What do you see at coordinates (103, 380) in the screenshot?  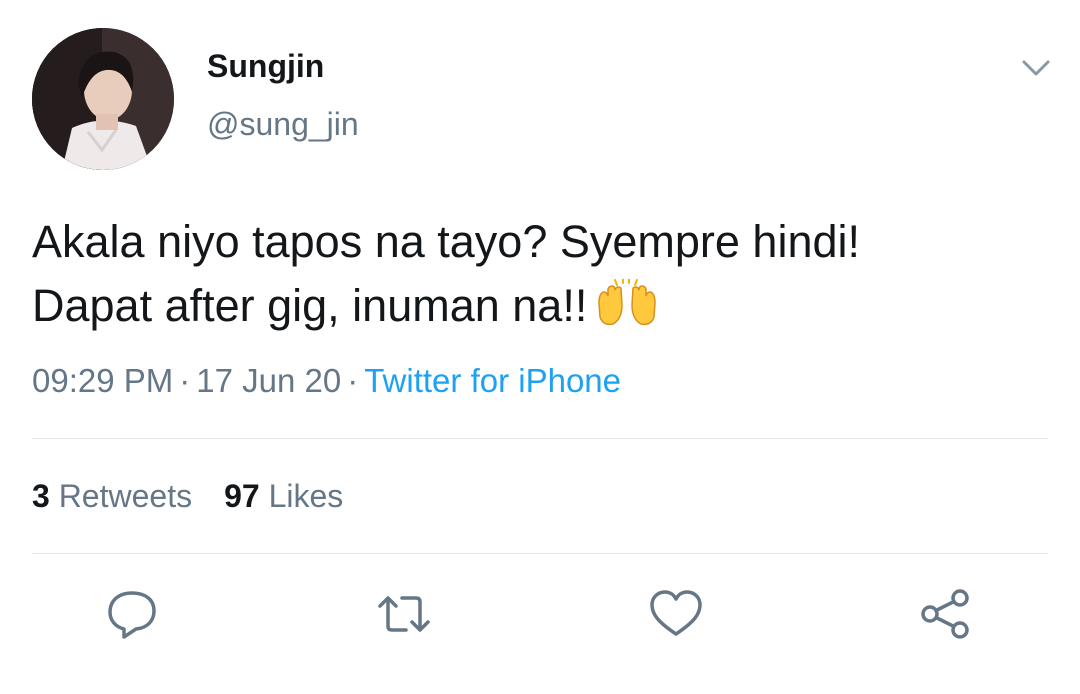 I see `tweet-time: 09:29 PM` at bounding box center [103, 380].